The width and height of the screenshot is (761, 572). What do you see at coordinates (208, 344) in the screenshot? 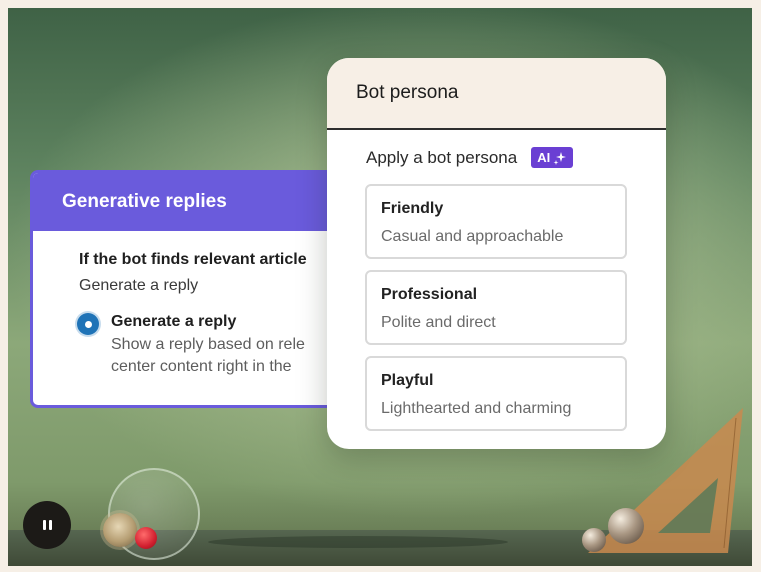
I see `option-description-line1: Show a reply based on rele` at bounding box center [208, 344].